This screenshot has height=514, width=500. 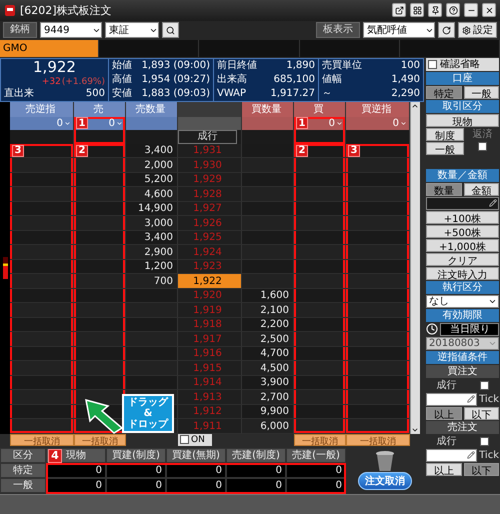 What do you see at coordinates (481, 469) in the screenshot?
I see `toggle-button: 以下` at bounding box center [481, 469].